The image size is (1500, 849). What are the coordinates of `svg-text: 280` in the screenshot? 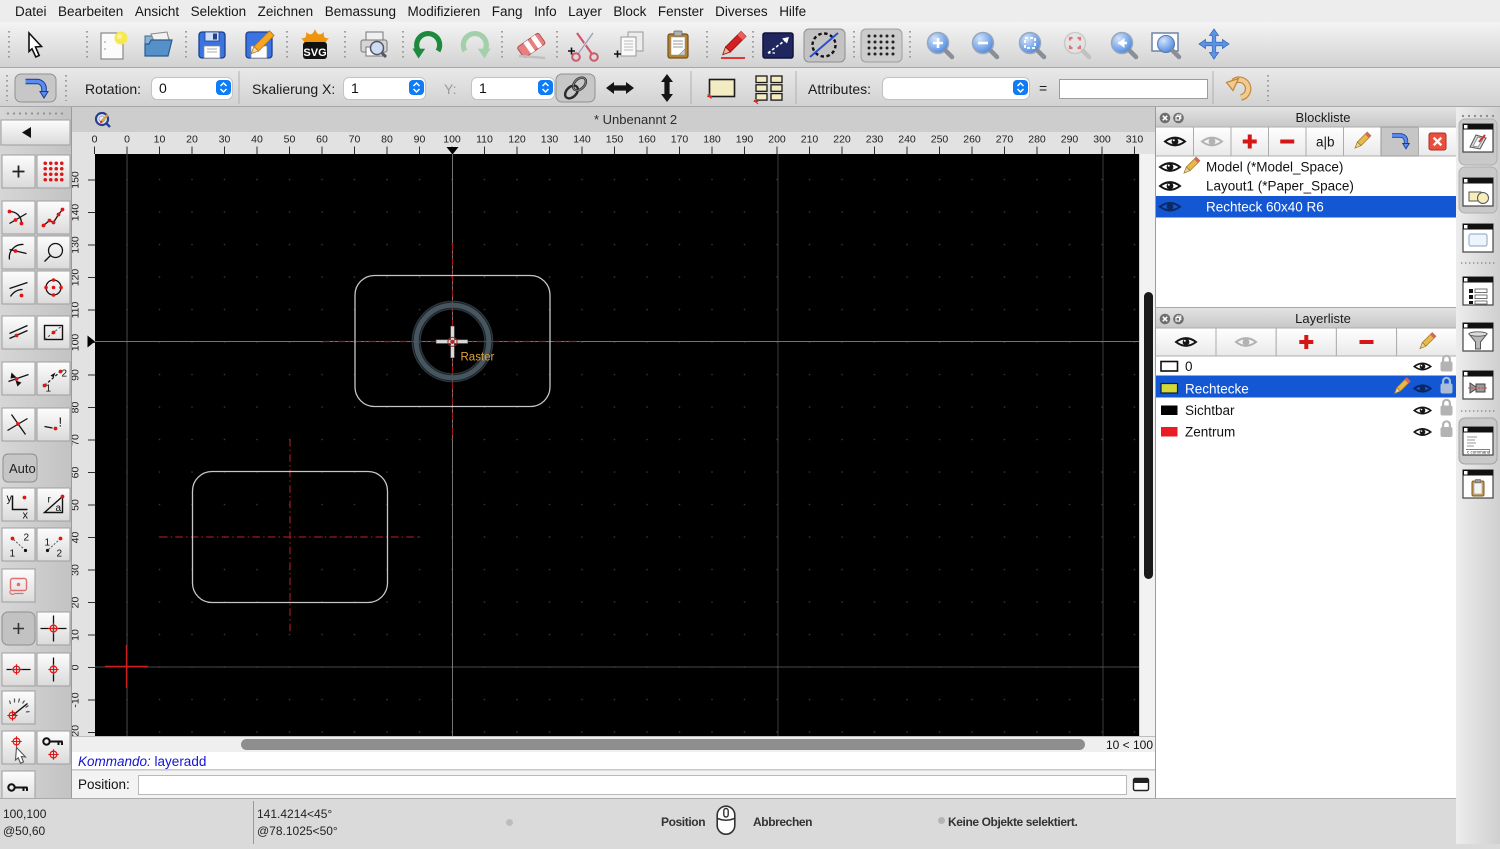 It's located at (1037, 139).